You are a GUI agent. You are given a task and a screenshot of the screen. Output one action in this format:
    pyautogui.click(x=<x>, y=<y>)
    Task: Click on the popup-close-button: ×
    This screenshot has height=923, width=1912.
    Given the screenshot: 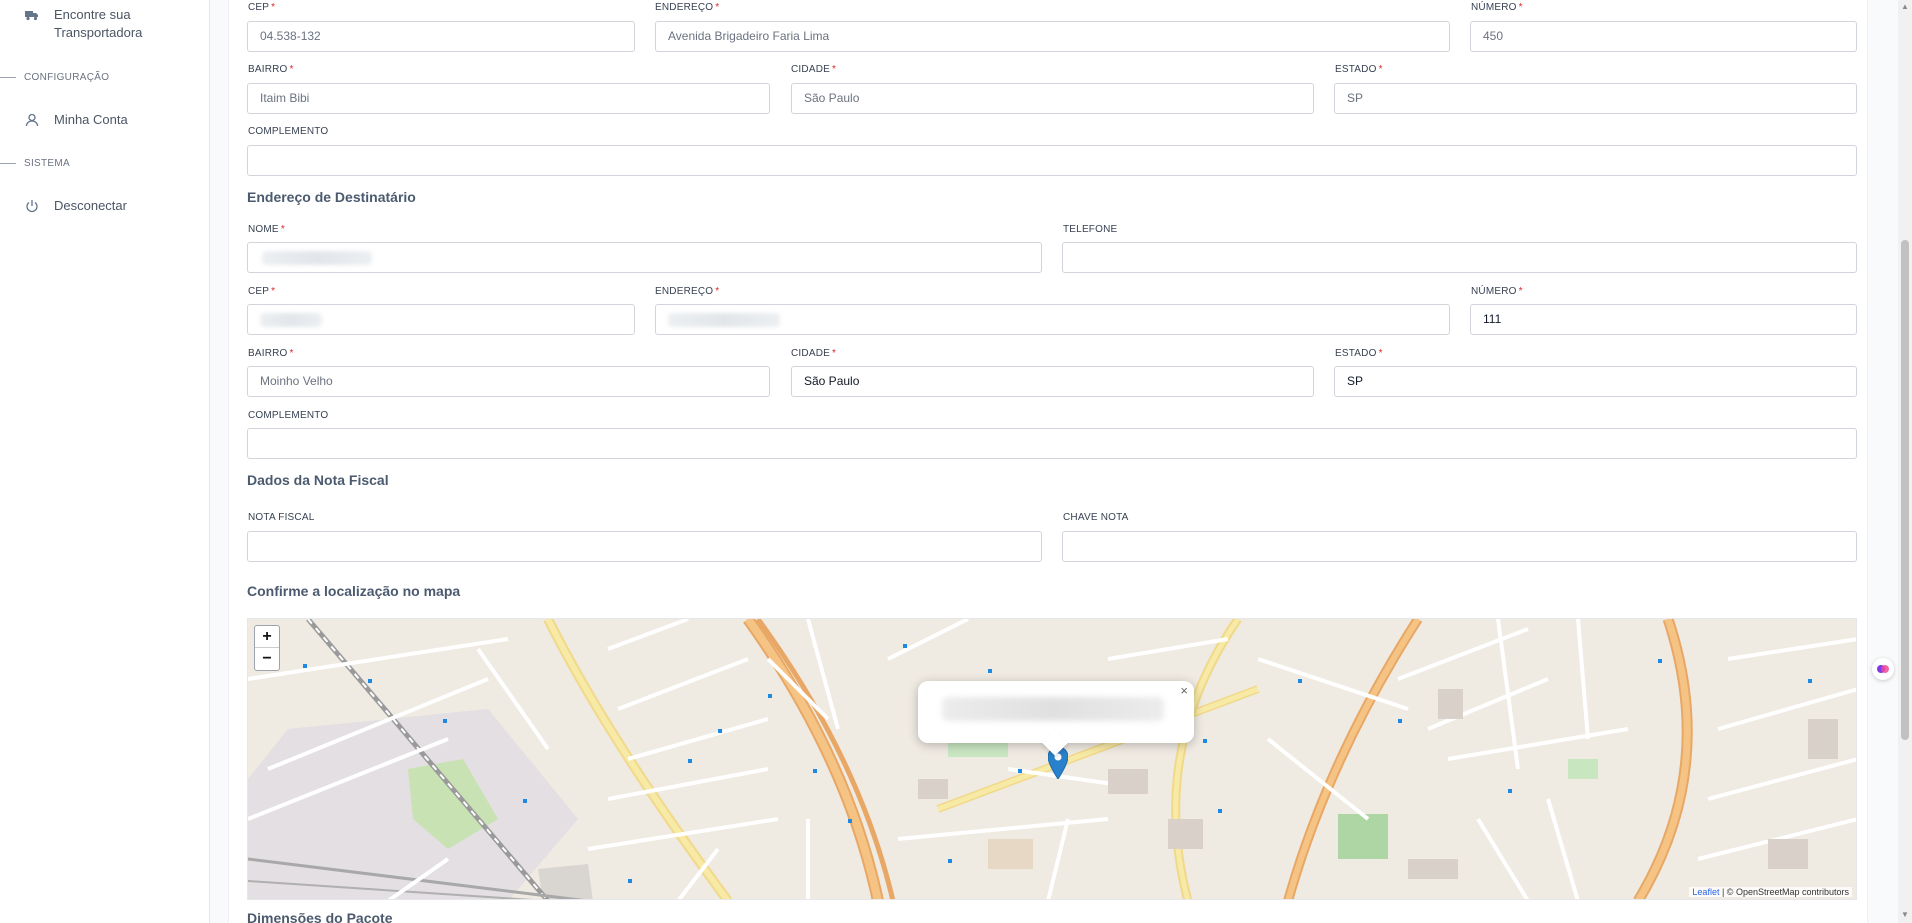 What is the action you would take?
    pyautogui.click(x=1184, y=690)
    